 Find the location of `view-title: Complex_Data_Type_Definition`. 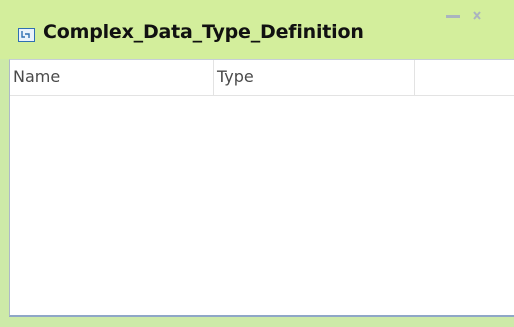

view-title: Complex_Data_Type_Definition is located at coordinates (203, 32).